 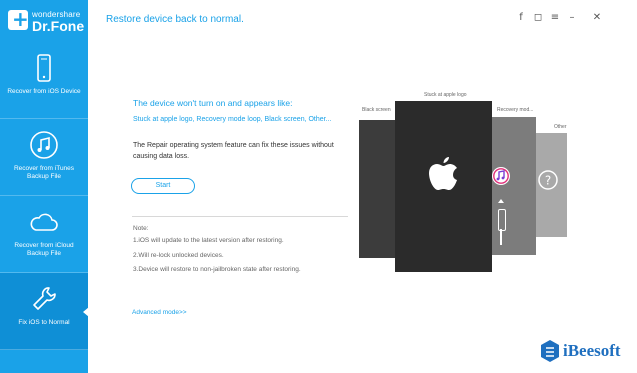 I want to click on facebook-icon: f, so click(x=521, y=18).